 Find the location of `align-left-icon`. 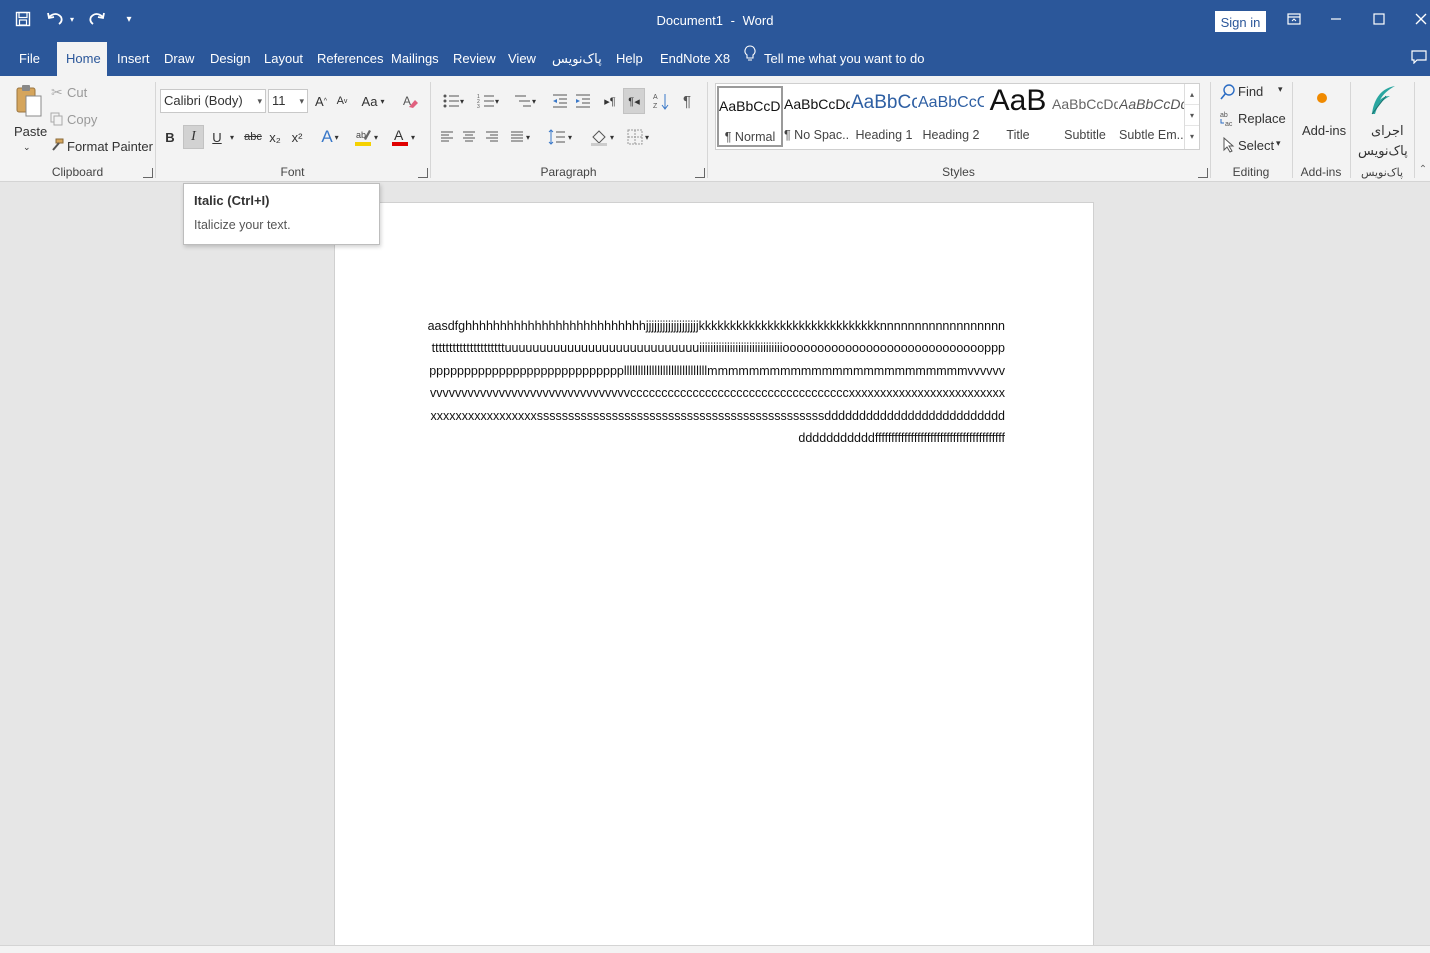

align-left-icon is located at coordinates (447, 137).